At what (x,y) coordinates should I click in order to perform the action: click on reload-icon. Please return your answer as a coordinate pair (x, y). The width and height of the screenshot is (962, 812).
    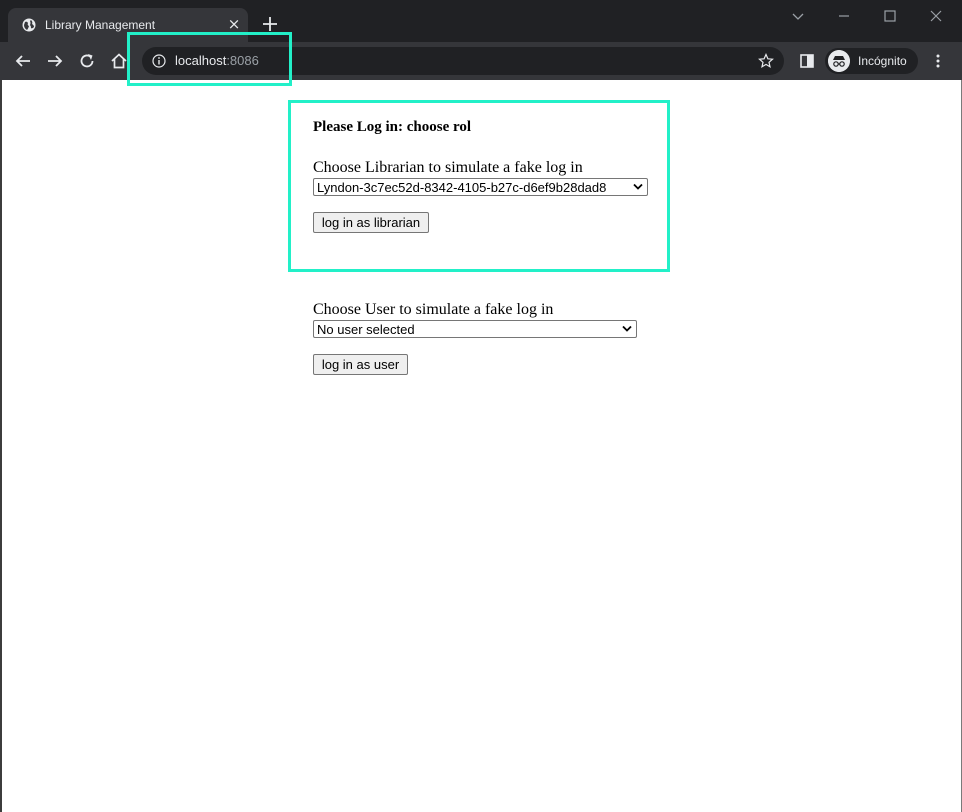
    Looking at the image, I should click on (87, 61).